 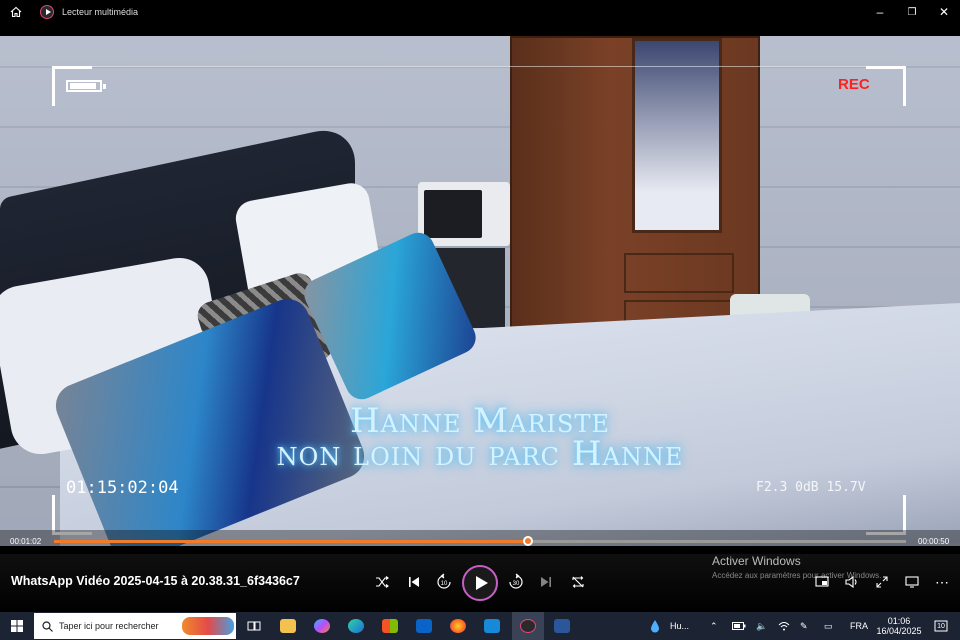 What do you see at coordinates (899, 631) in the screenshot?
I see `clock-date: 16/04/2025` at bounding box center [899, 631].